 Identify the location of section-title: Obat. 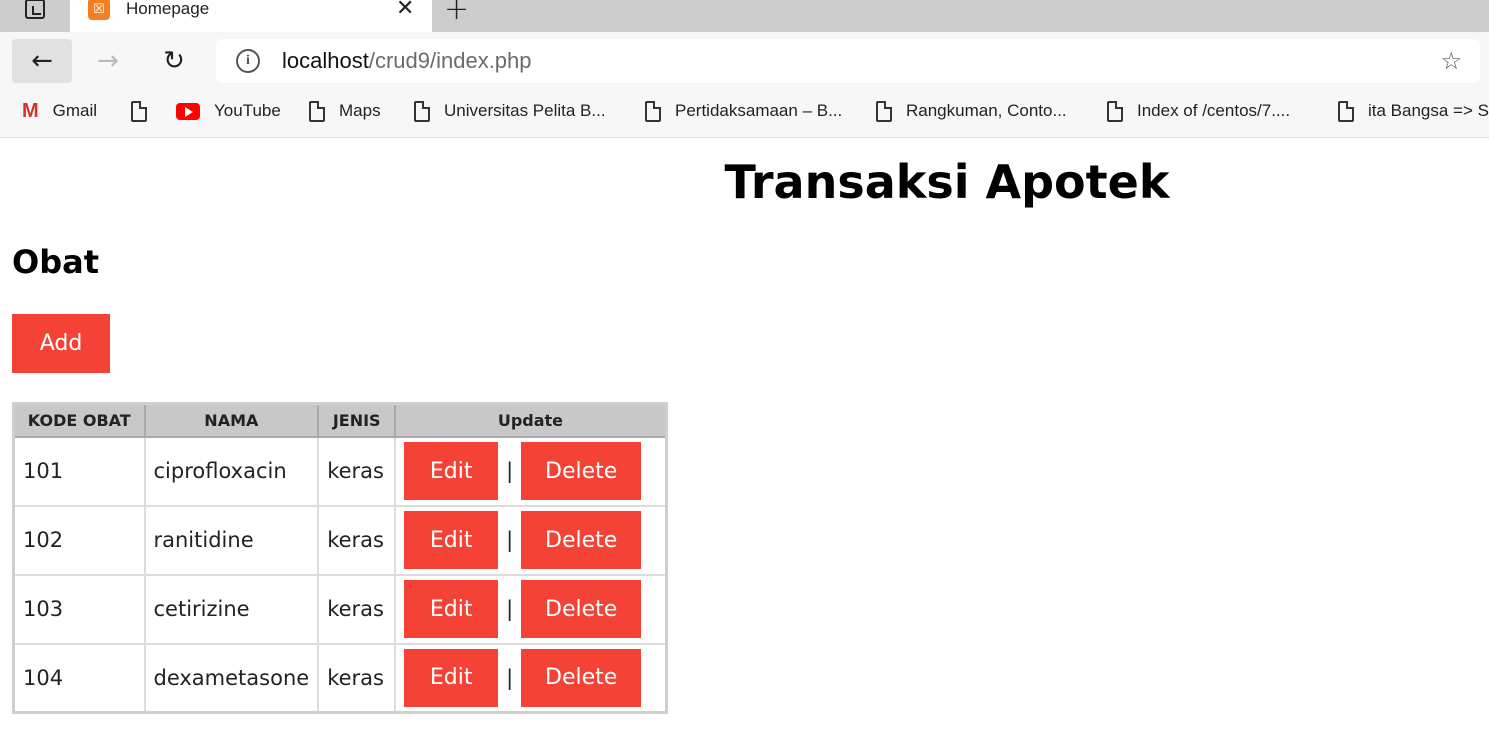
(55, 262).